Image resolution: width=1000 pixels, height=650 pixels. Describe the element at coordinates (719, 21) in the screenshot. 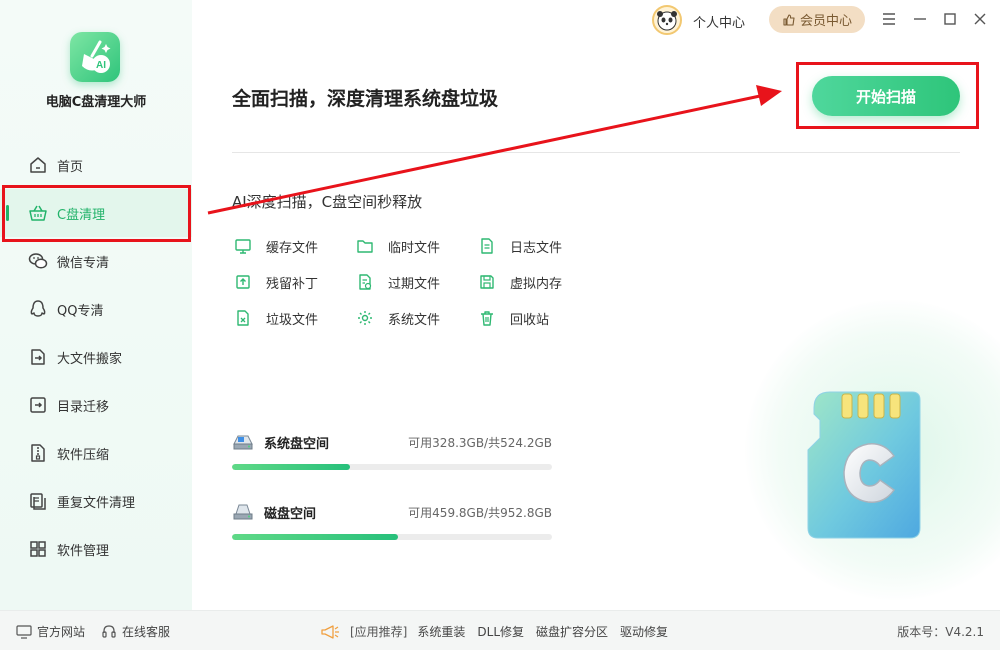

I see `user-center-link: 个人中心` at that location.